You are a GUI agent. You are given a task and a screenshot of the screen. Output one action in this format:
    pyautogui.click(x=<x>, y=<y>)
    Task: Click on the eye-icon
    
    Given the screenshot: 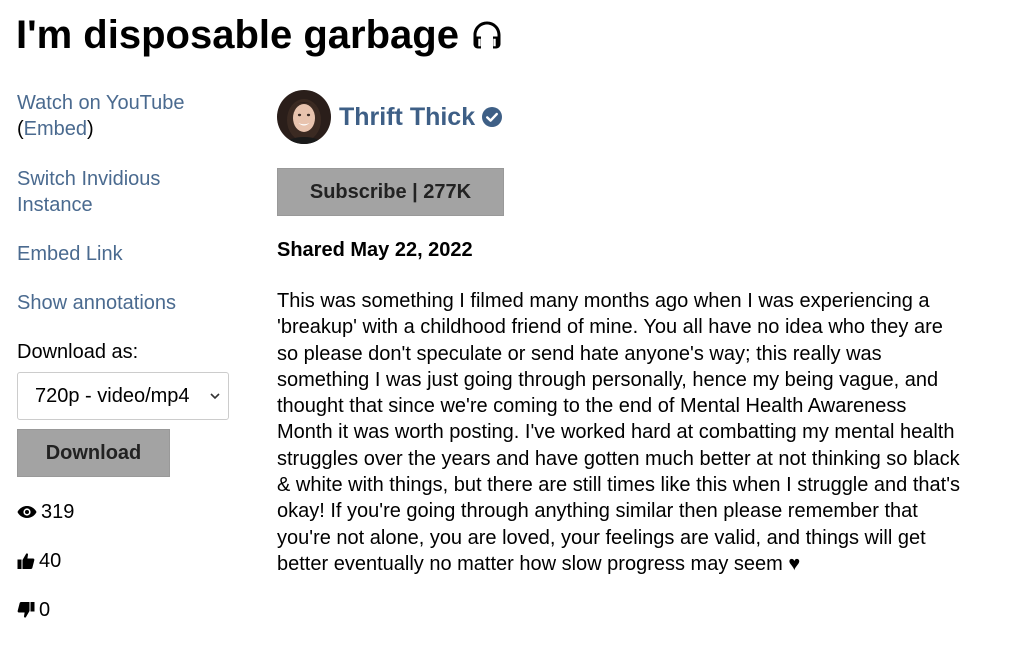 What is the action you would take?
    pyautogui.click(x=27, y=512)
    